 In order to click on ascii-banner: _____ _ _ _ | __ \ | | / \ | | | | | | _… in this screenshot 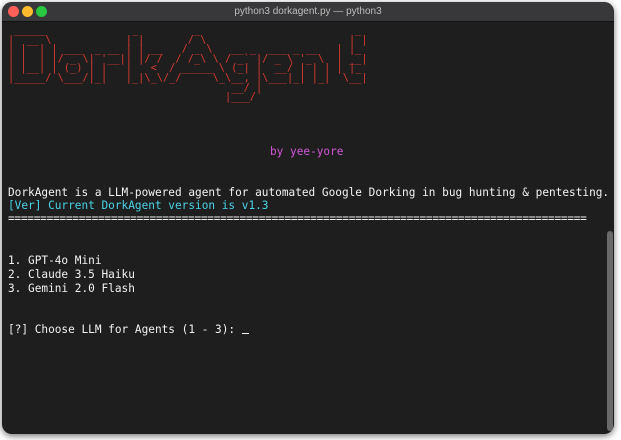, I will do `click(188, 64)`.